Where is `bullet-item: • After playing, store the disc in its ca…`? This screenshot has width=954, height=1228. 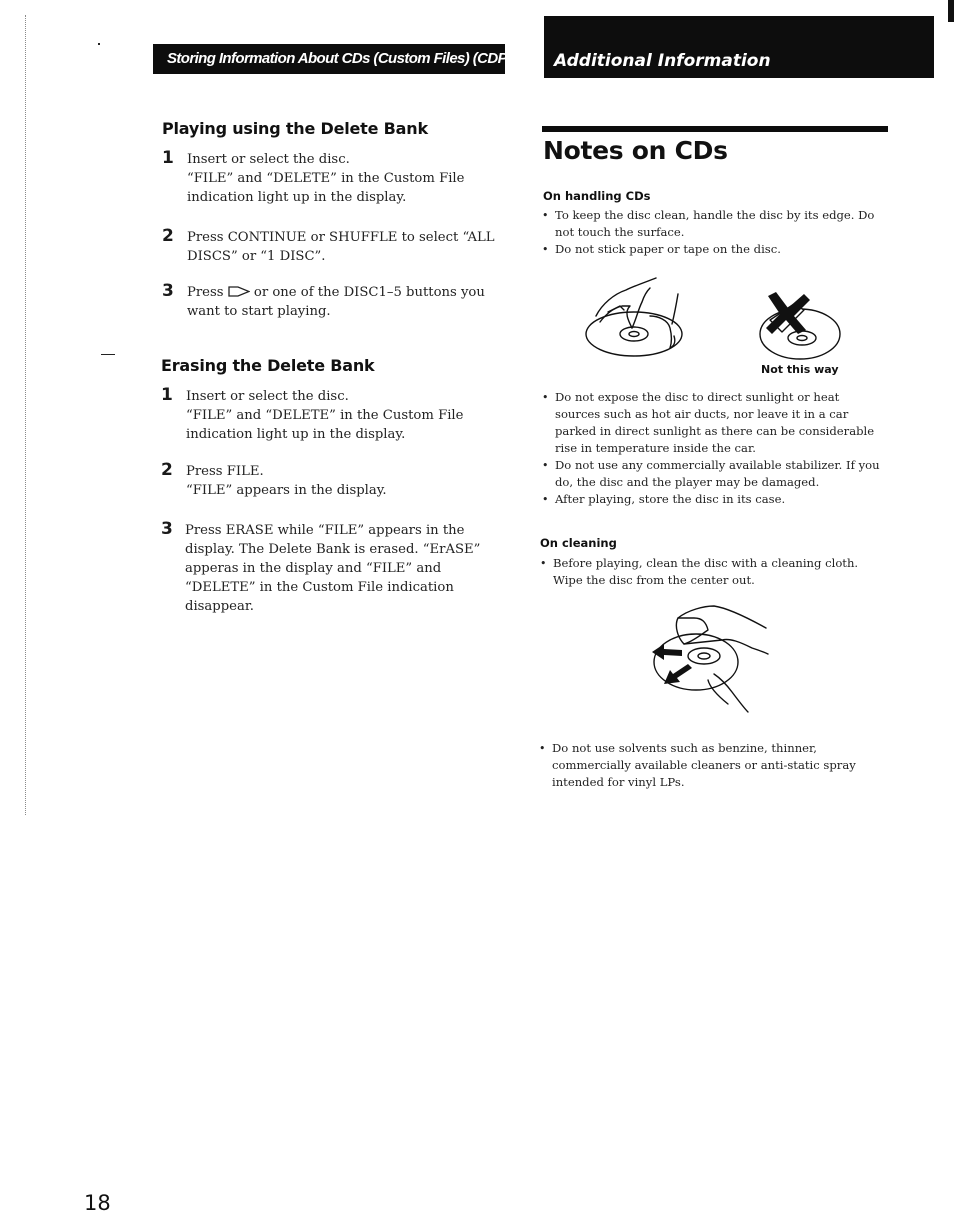
bullet-item: • After playing, store the disc in its ca… is located at coordinates (714, 499).